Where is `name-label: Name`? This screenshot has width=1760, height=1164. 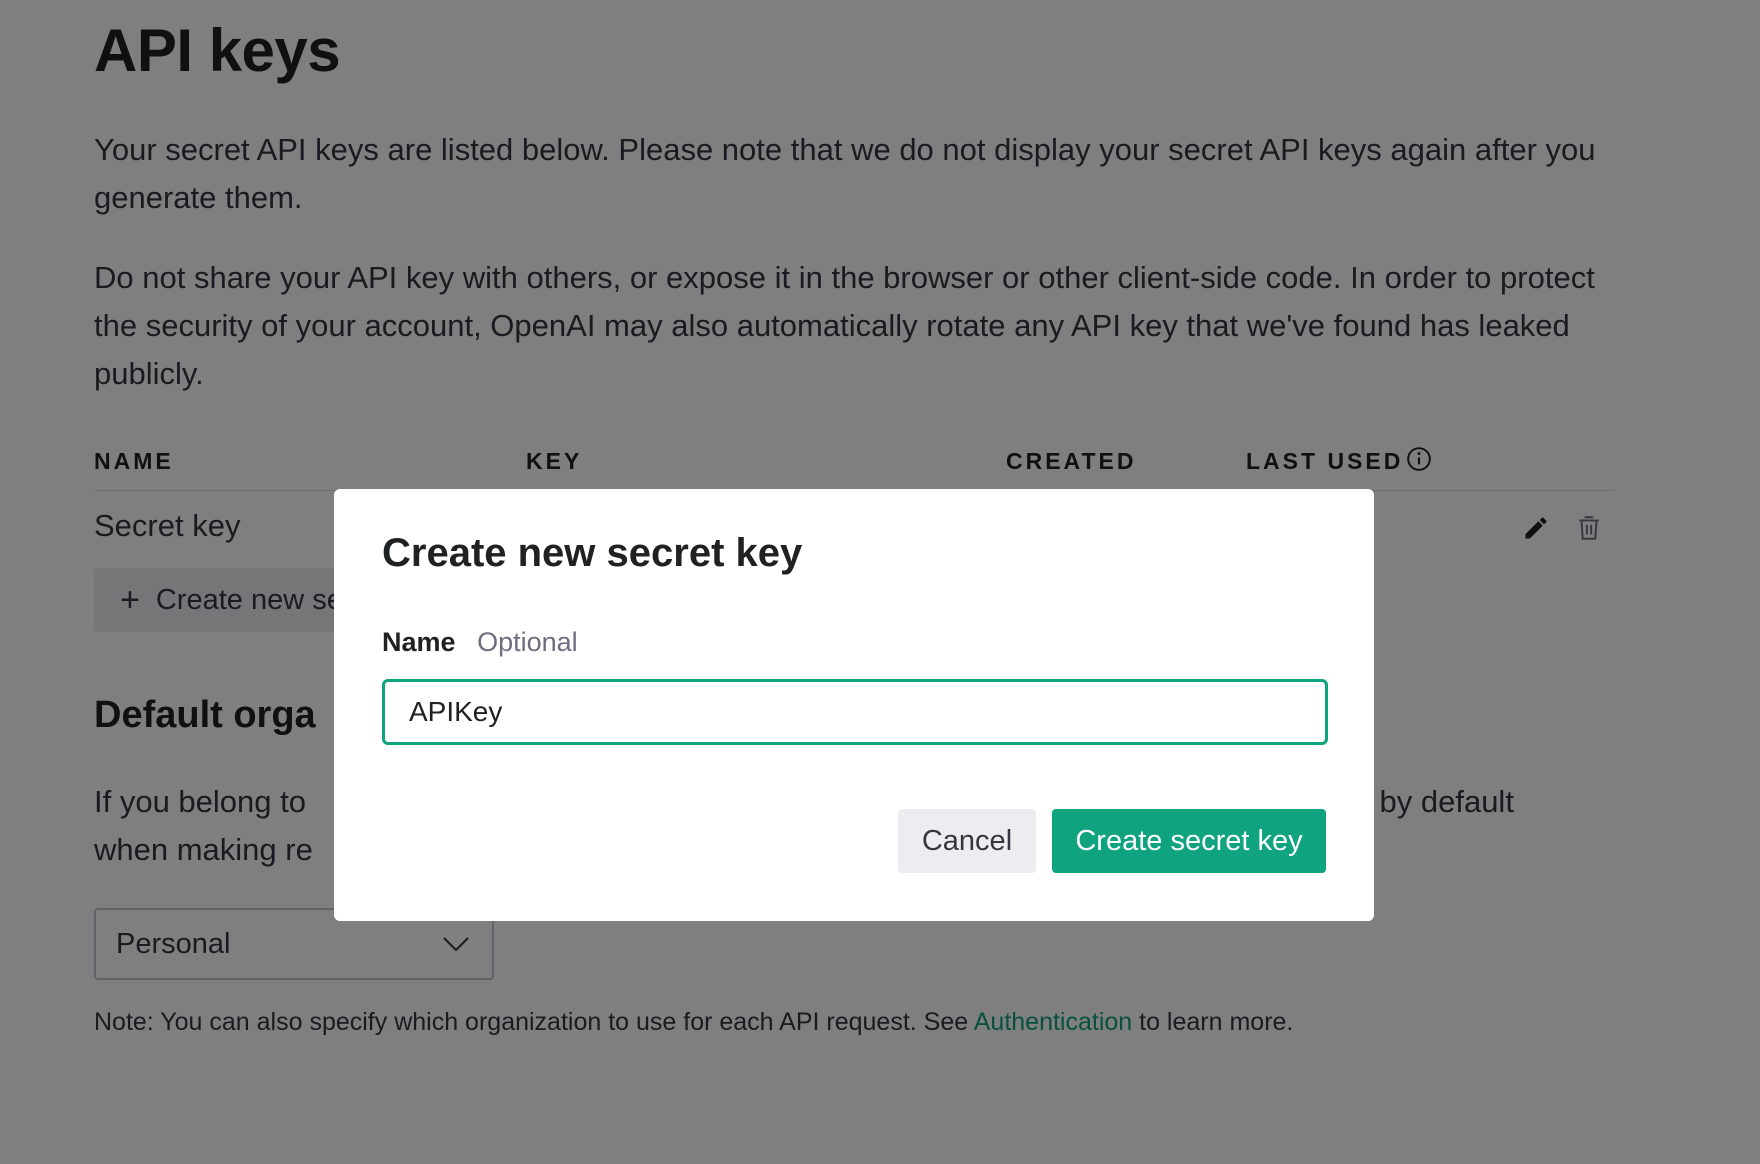 name-label: Name is located at coordinates (419, 642).